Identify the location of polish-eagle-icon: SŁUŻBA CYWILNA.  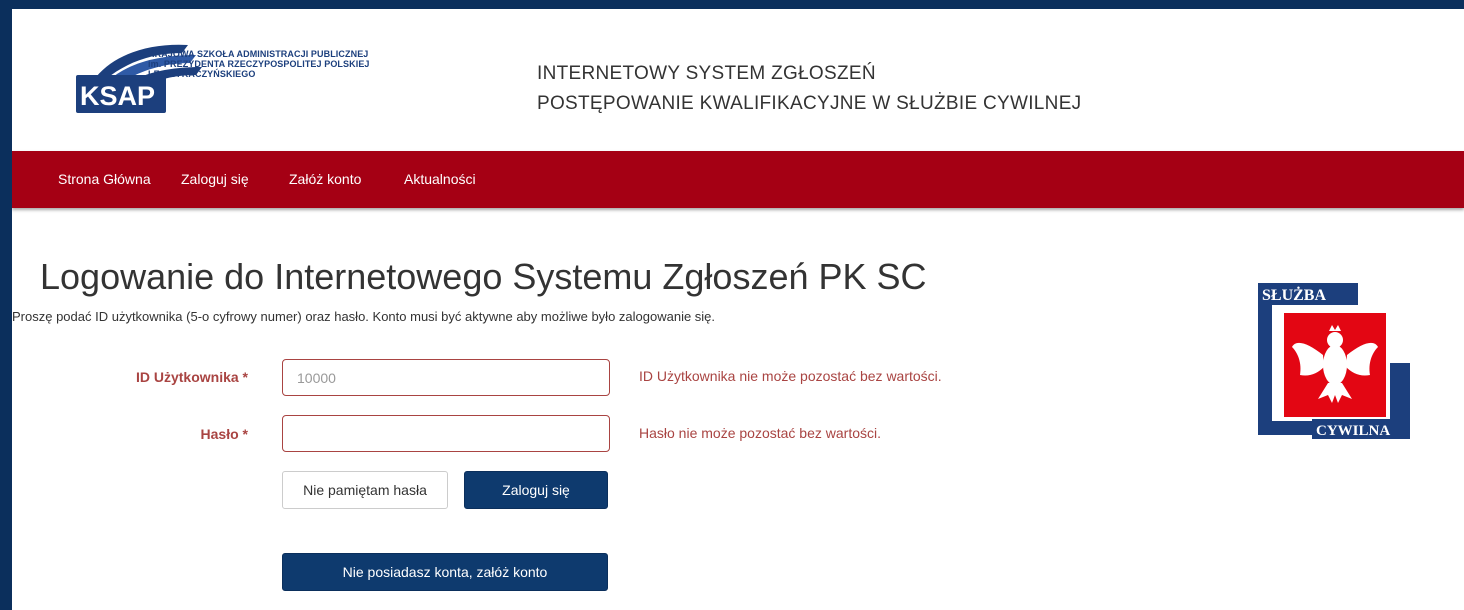
(1334, 363).